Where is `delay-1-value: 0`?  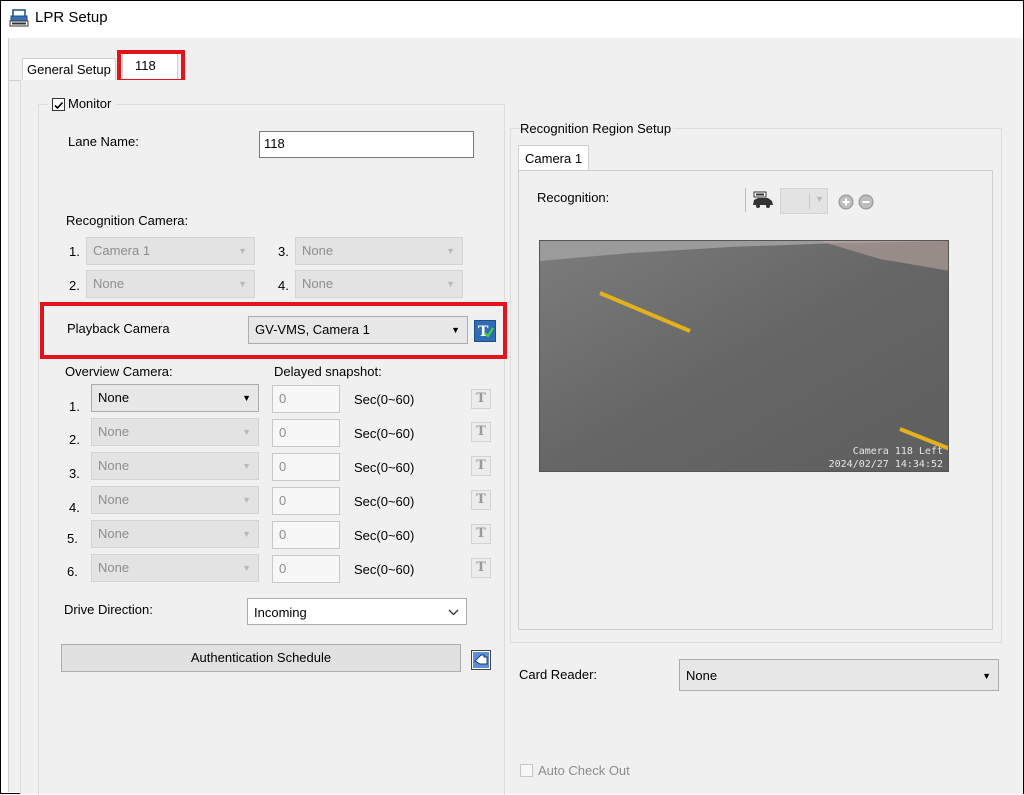 delay-1-value: 0 is located at coordinates (283, 398).